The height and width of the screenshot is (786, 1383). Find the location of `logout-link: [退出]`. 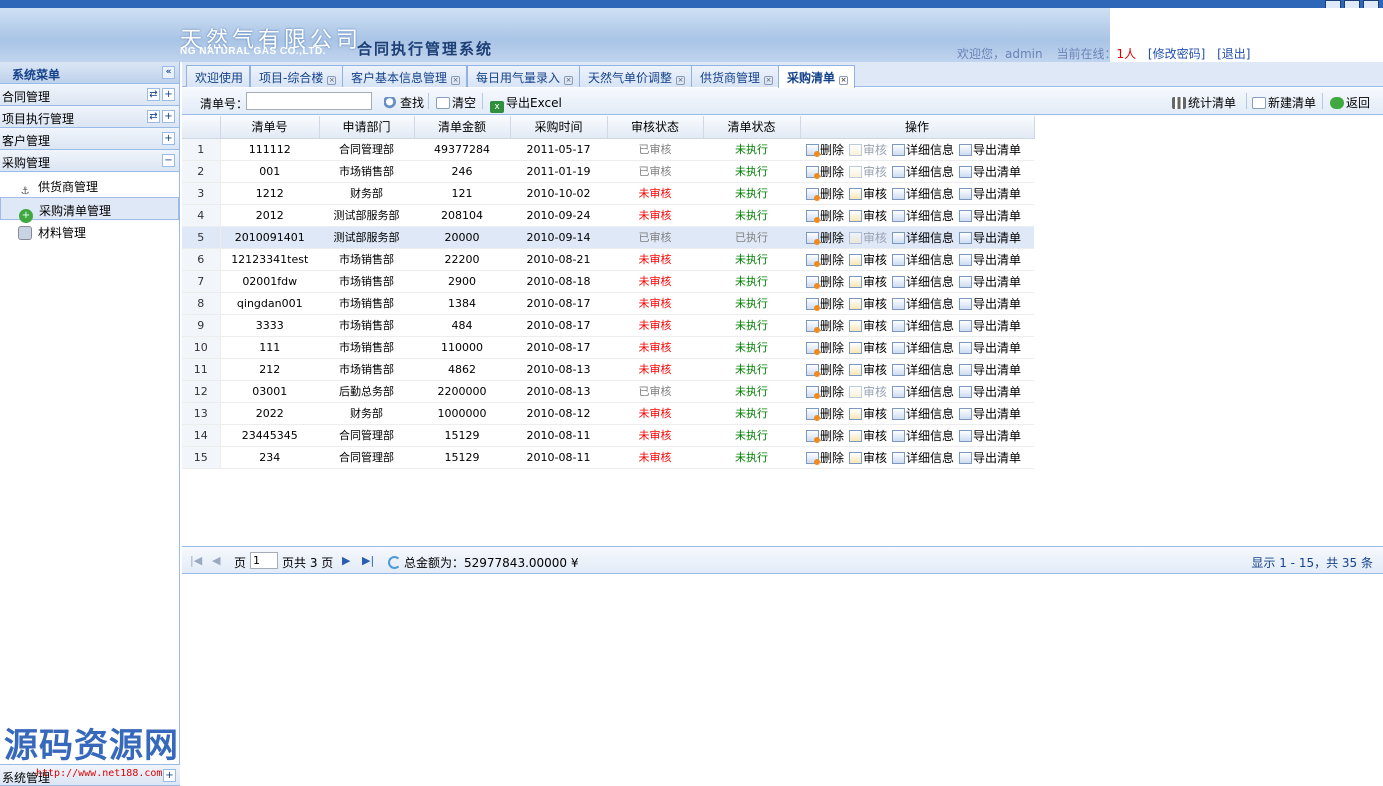

logout-link: [退出] is located at coordinates (1233, 54).